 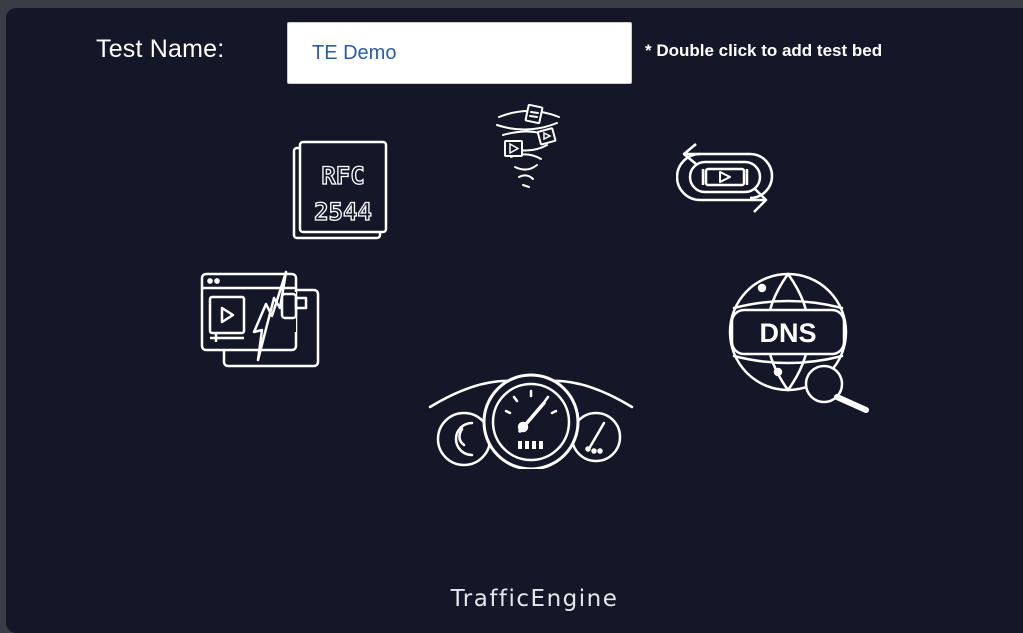 What do you see at coordinates (534, 599) in the screenshot?
I see `trafficengine-brand: TrafficEngine` at bounding box center [534, 599].